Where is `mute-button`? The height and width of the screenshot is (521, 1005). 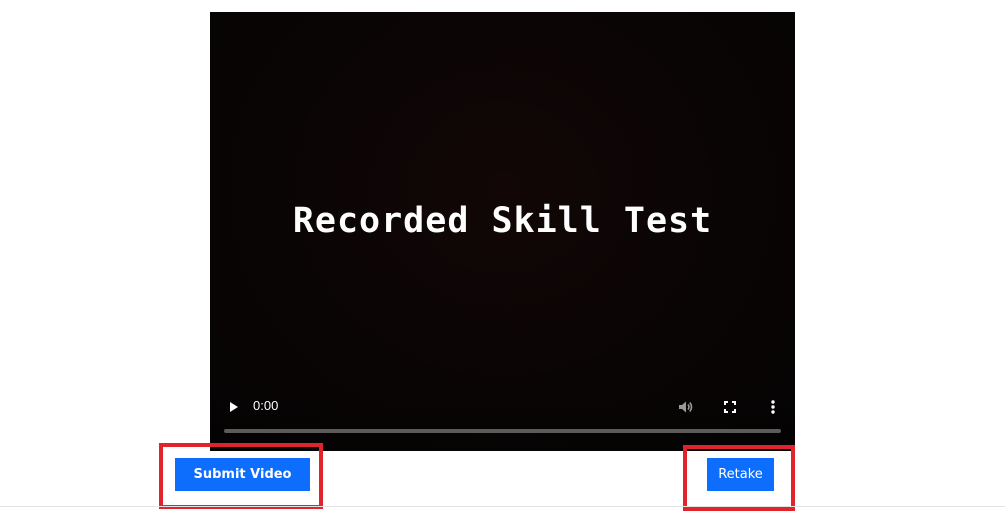
mute-button is located at coordinates (686, 407).